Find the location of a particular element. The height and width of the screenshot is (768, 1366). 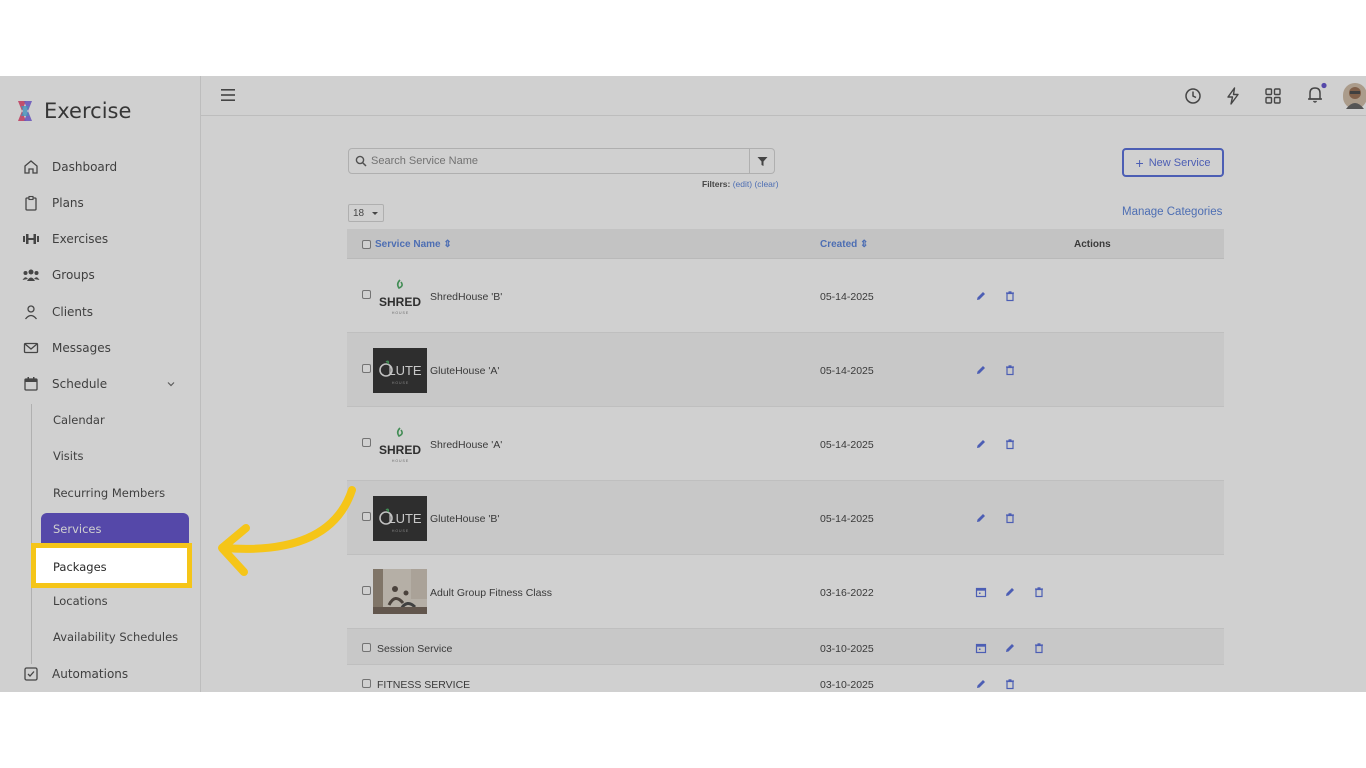

bell-icon is located at coordinates (1316, 94).